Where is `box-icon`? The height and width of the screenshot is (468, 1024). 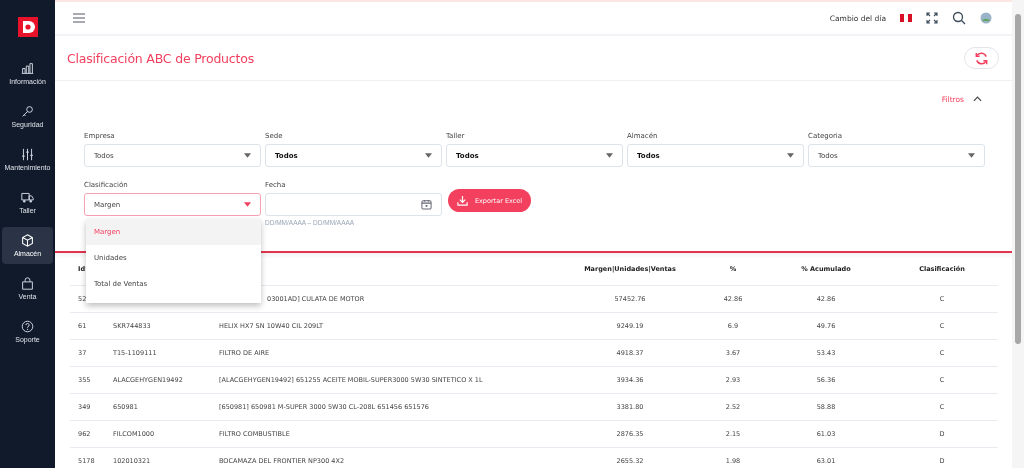 box-icon is located at coordinates (27, 240).